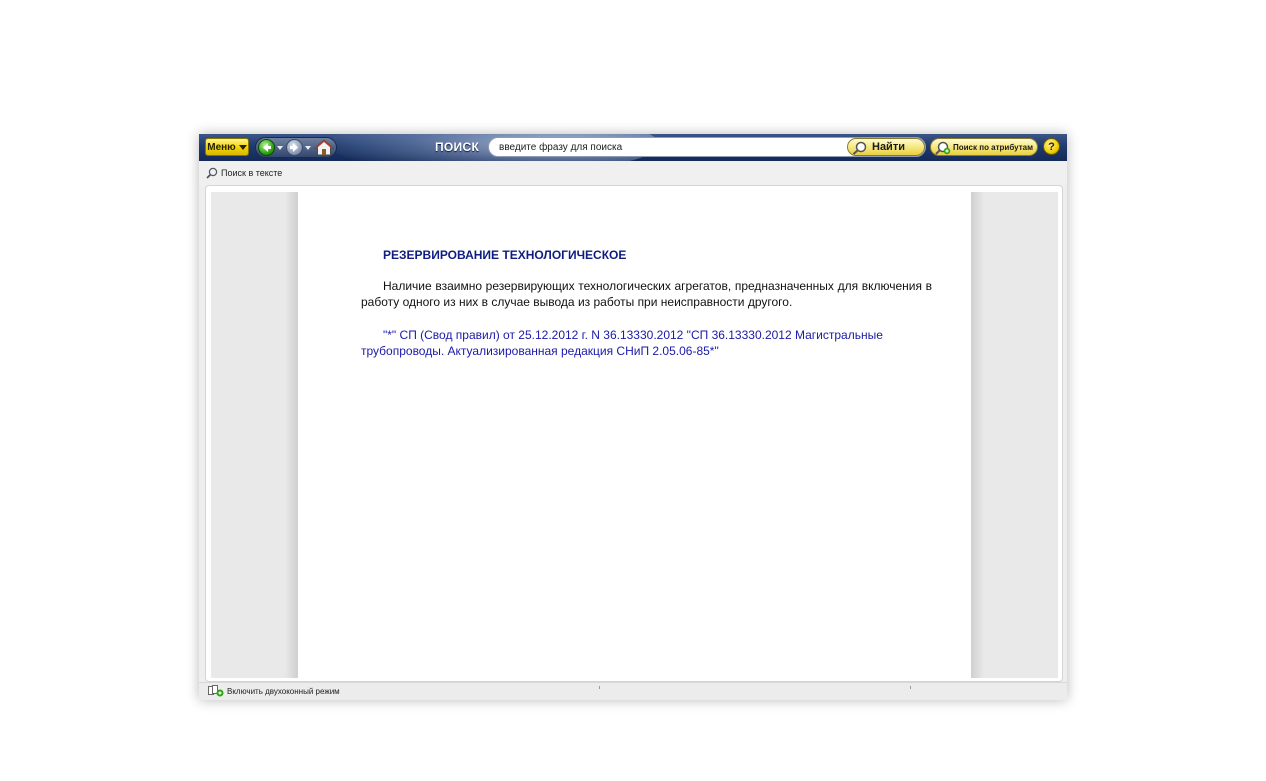  I want to click on find-button: Найти, so click(886, 147).